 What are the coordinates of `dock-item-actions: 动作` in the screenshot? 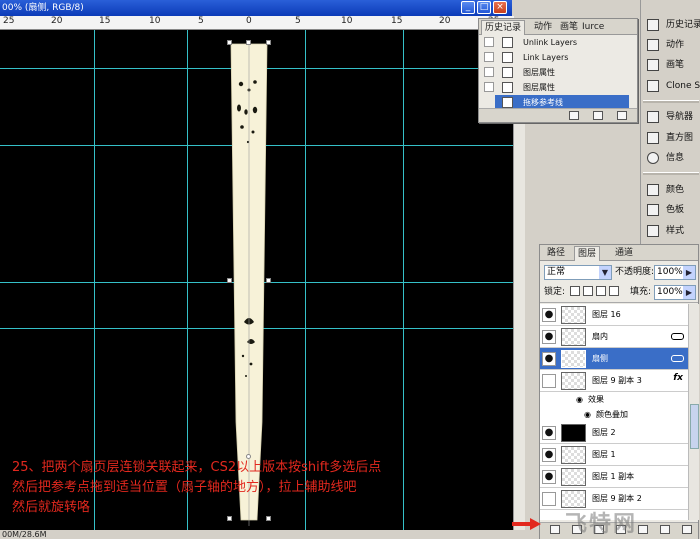 It's located at (670, 45).